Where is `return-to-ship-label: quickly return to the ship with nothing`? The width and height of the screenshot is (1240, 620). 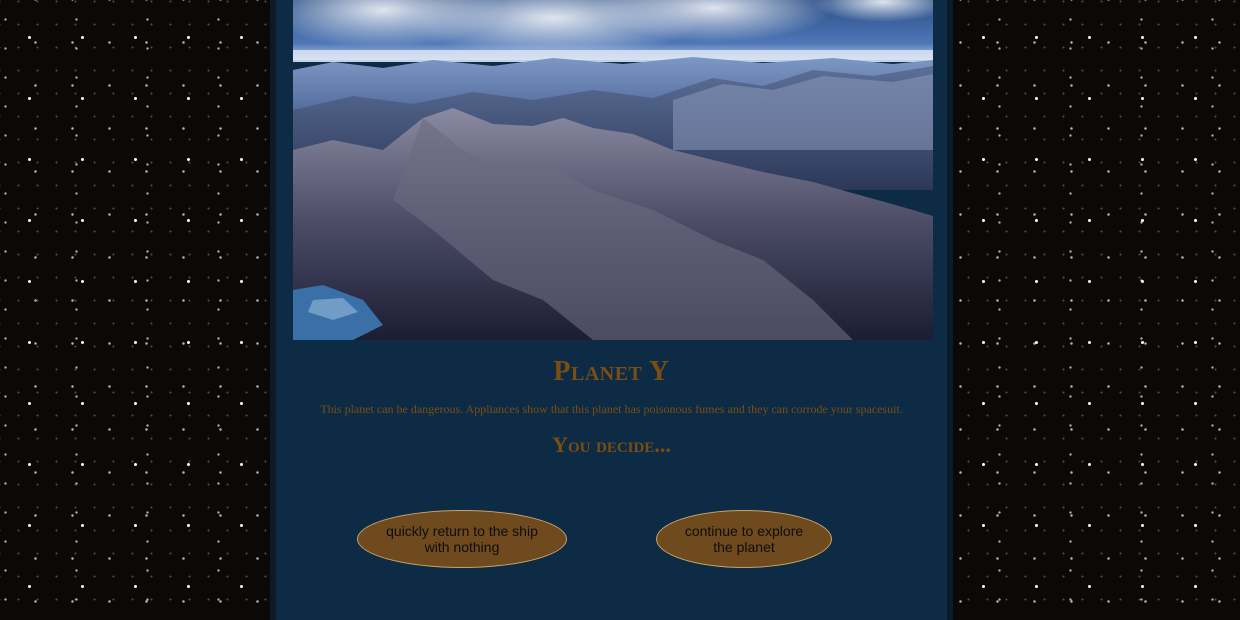
return-to-ship-label: quickly return to the ship with nothing is located at coordinates (462, 539).